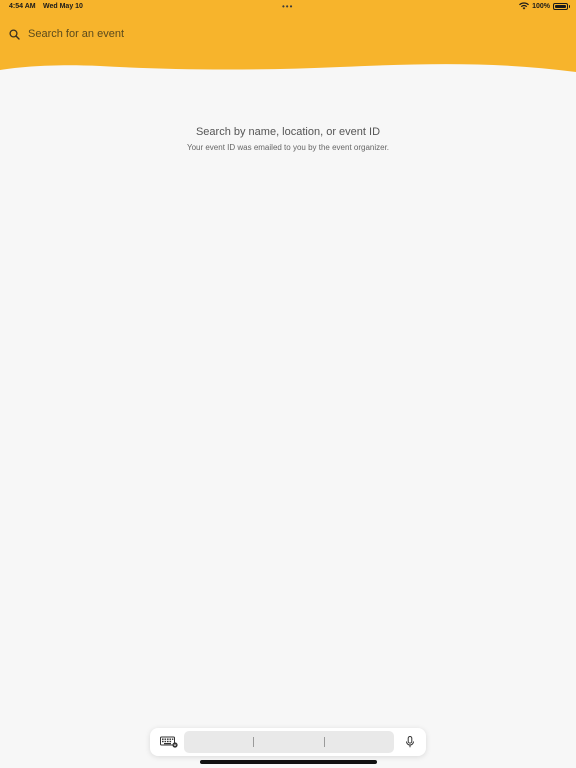  What do you see at coordinates (541, 6) in the screenshot?
I see `battery-percentage: 100%` at bounding box center [541, 6].